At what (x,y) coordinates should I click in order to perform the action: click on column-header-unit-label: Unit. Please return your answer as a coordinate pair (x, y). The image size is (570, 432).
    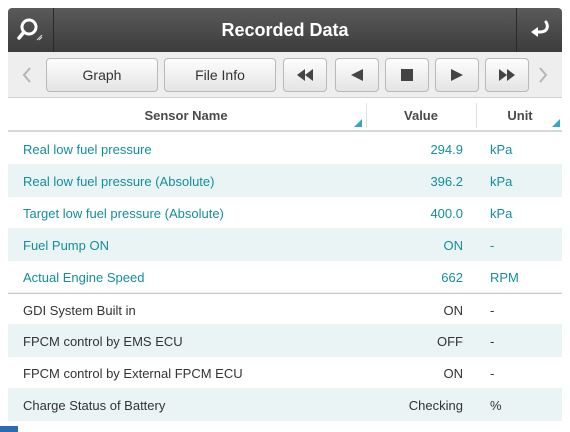
    Looking at the image, I should click on (520, 115).